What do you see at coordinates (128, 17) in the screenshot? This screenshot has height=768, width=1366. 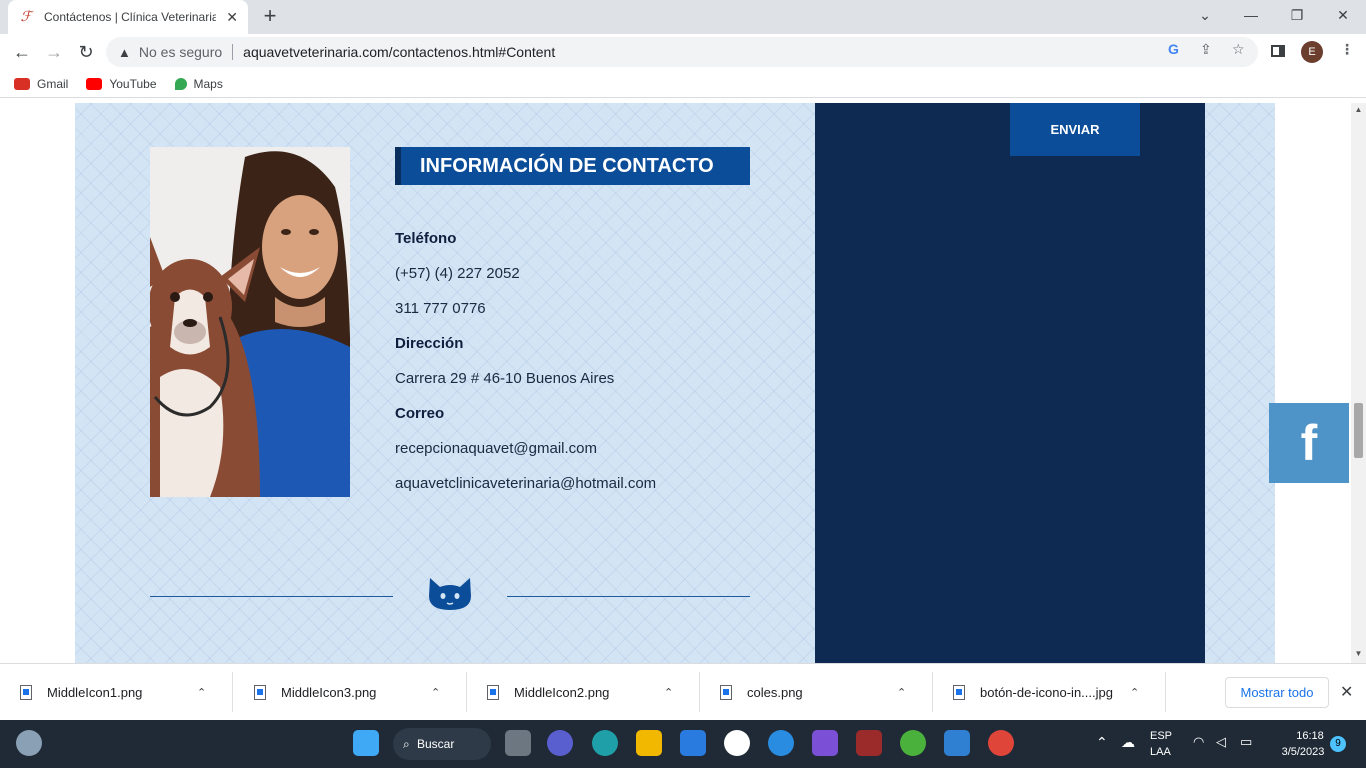 I see `tab-contactenos: ℱ Contáctenos | Clínica Veterinaria ✕` at bounding box center [128, 17].